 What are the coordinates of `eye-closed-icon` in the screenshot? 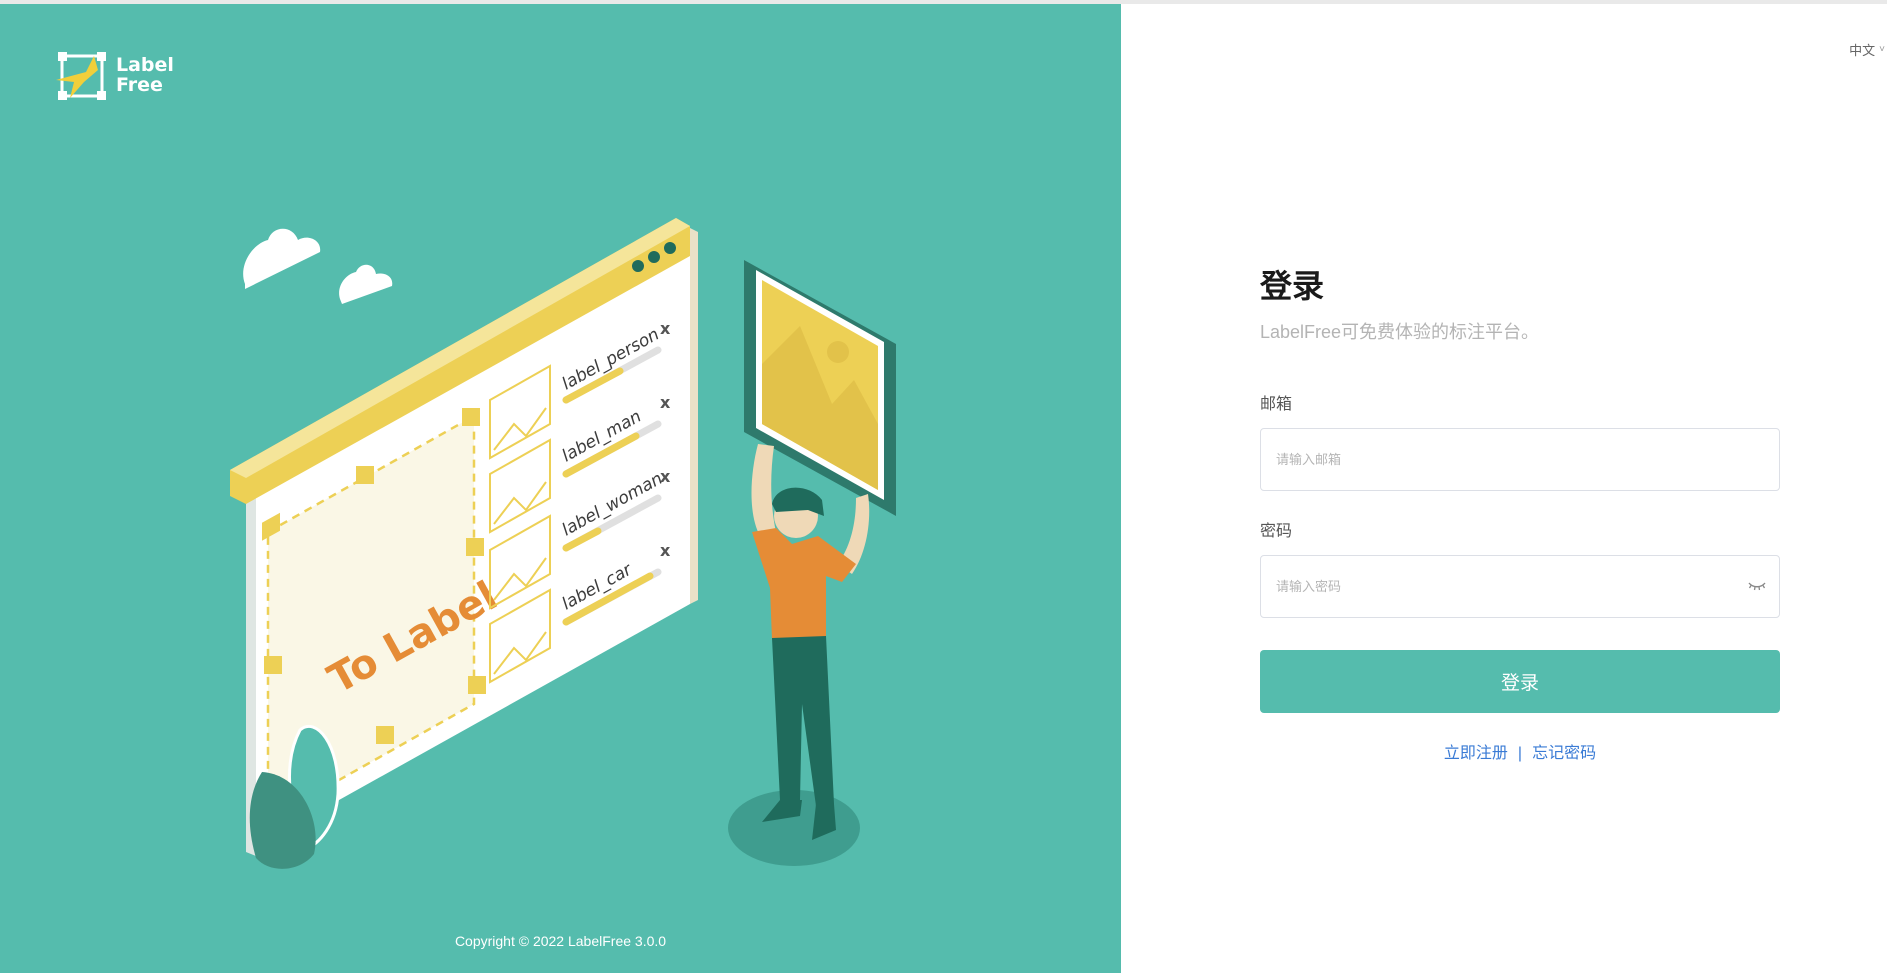 It's located at (1757, 586).